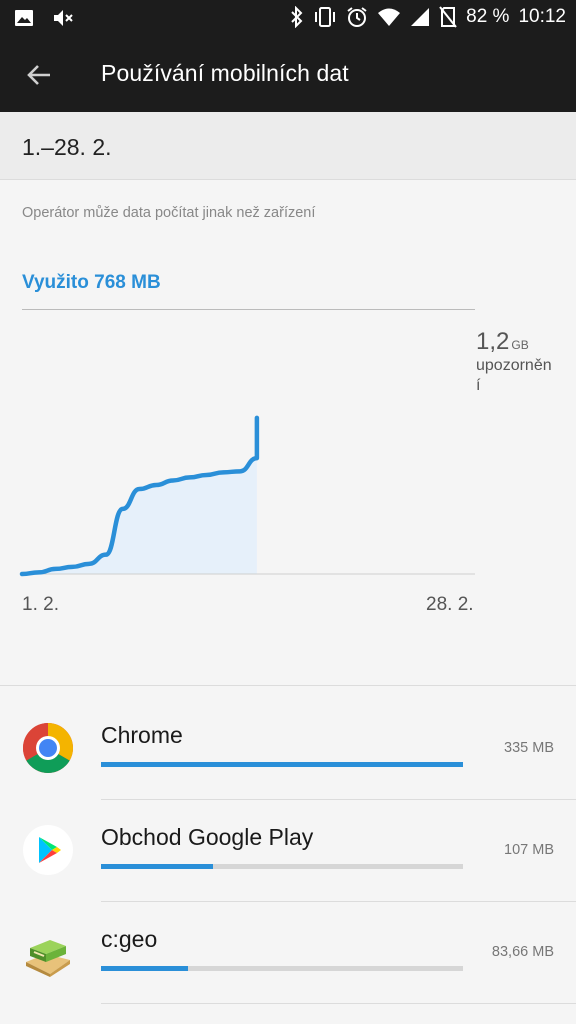 Image resolution: width=576 pixels, height=1024 pixels. Describe the element at coordinates (288, 851) in the screenshot. I see `app-row-play-store: Obchod Google Play 107 MB` at that location.